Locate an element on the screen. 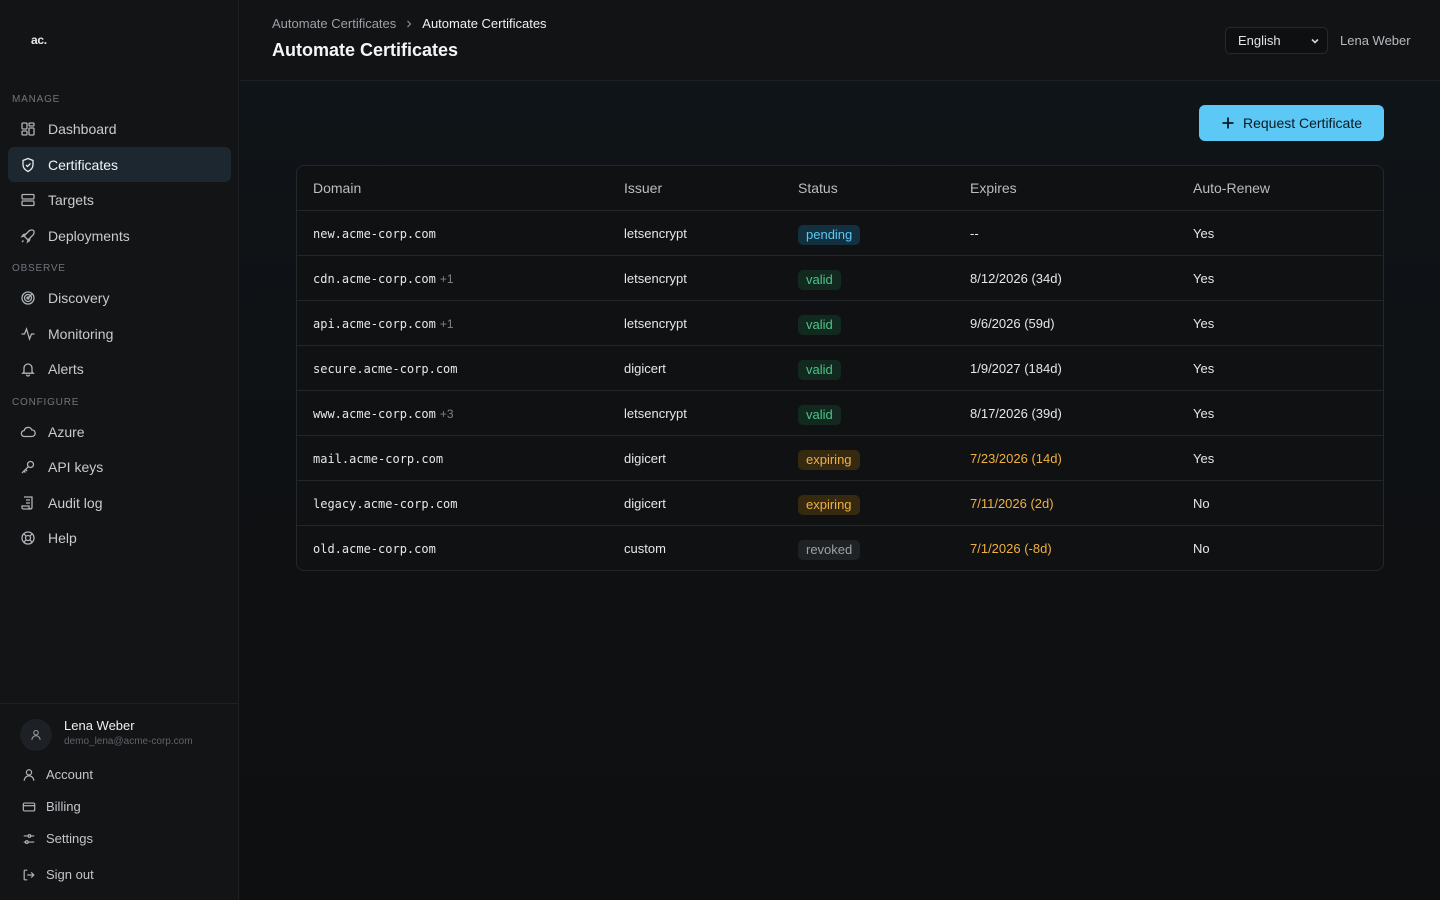 The image size is (1440, 900). header-user-name: Lena Weber is located at coordinates (1375, 40).